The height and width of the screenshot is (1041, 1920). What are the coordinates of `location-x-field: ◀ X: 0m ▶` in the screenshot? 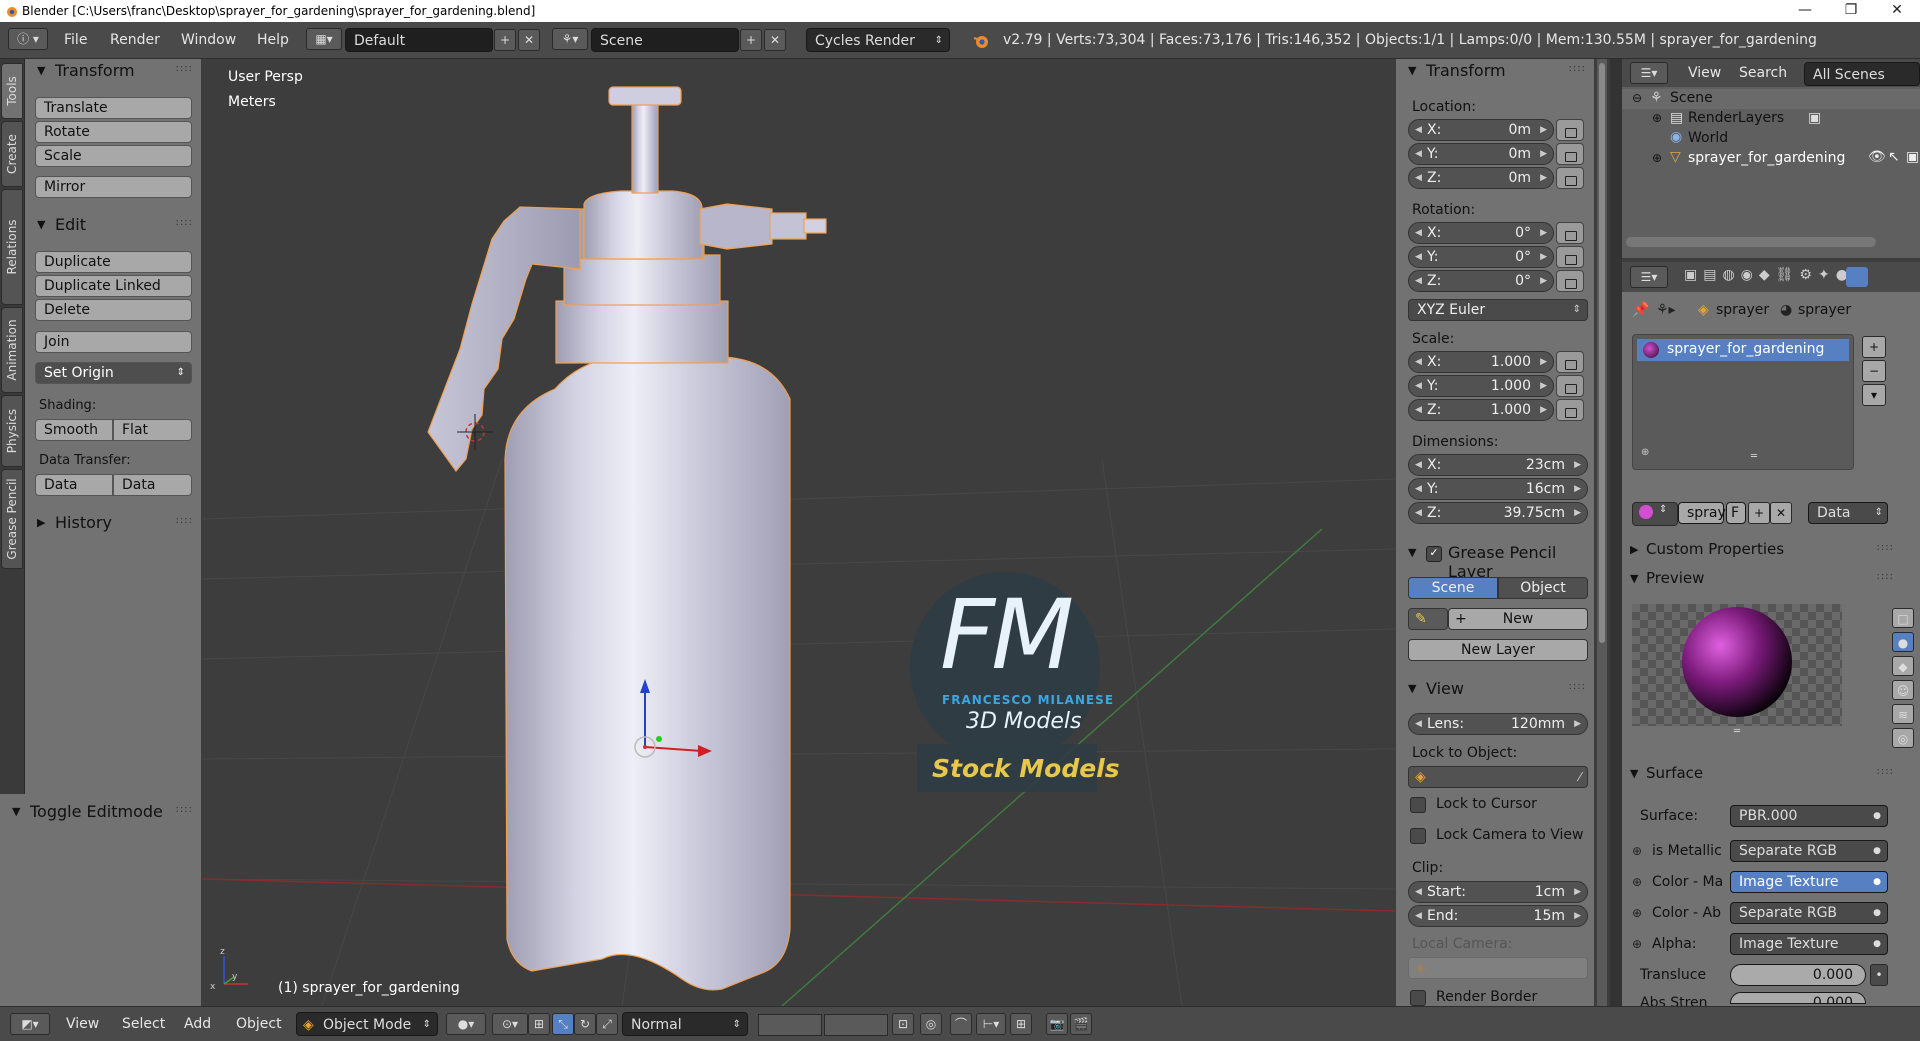 It's located at (1481, 130).